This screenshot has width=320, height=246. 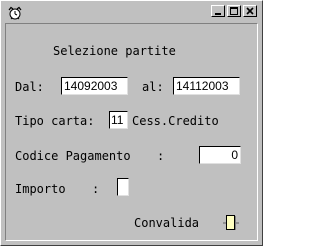 What do you see at coordinates (153, 87) in the screenshot?
I see `al-label: al:` at bounding box center [153, 87].